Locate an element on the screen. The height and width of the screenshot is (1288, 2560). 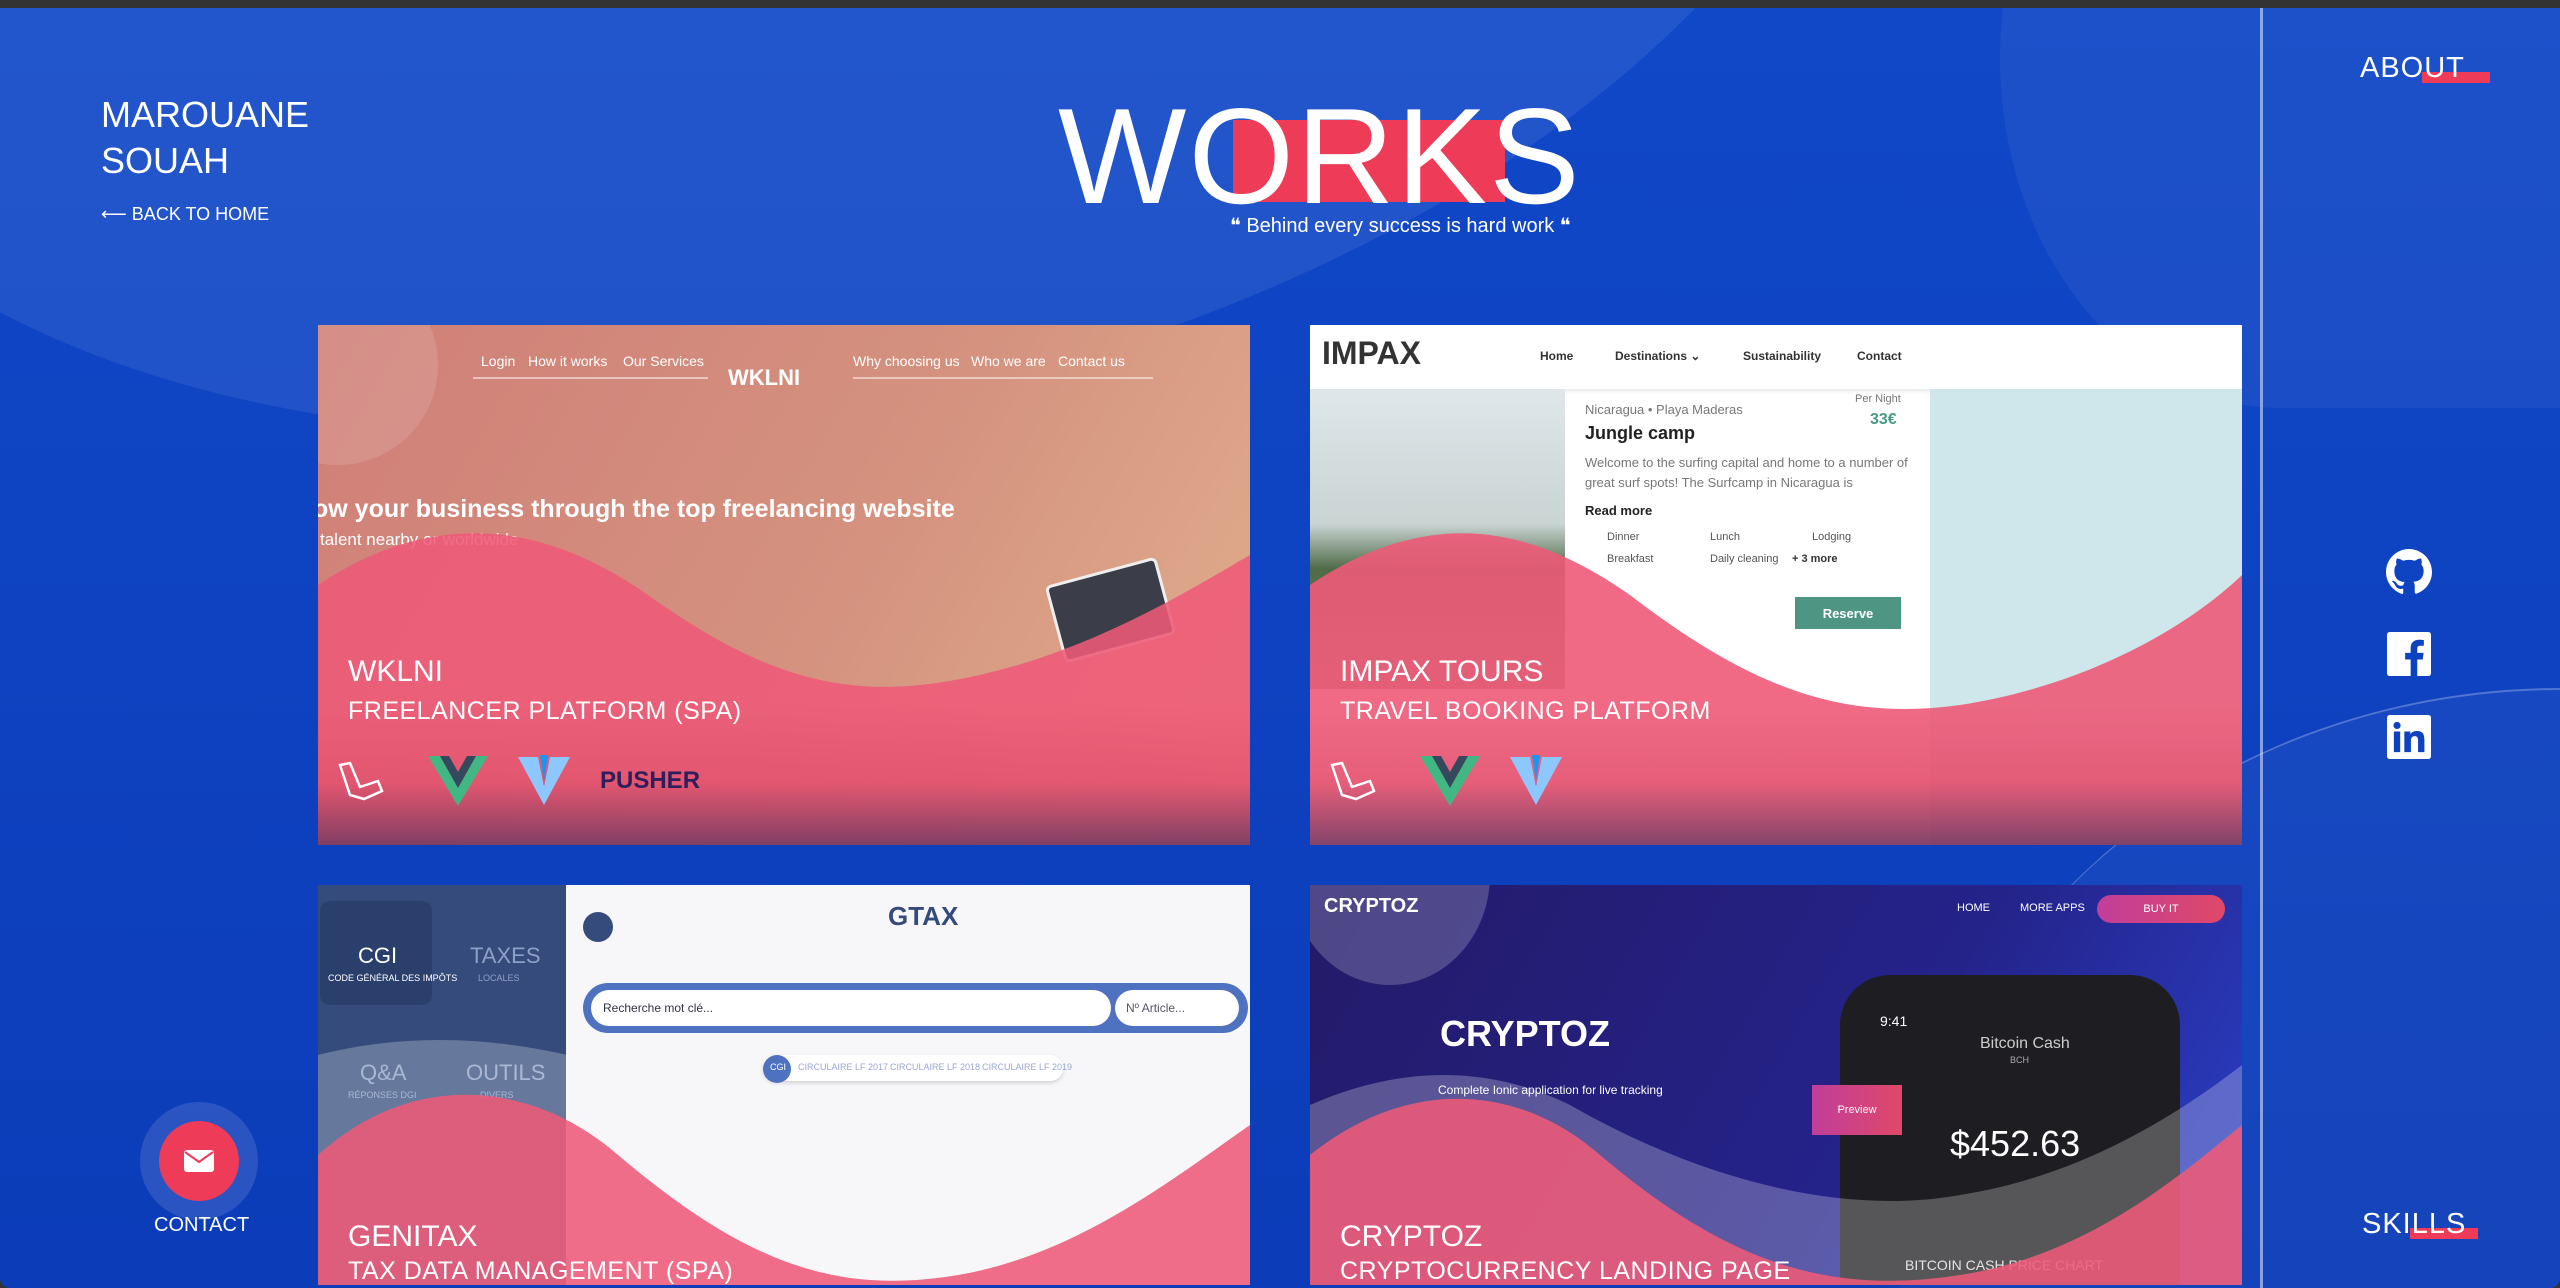
facebook-icon is located at coordinates (2409, 654).